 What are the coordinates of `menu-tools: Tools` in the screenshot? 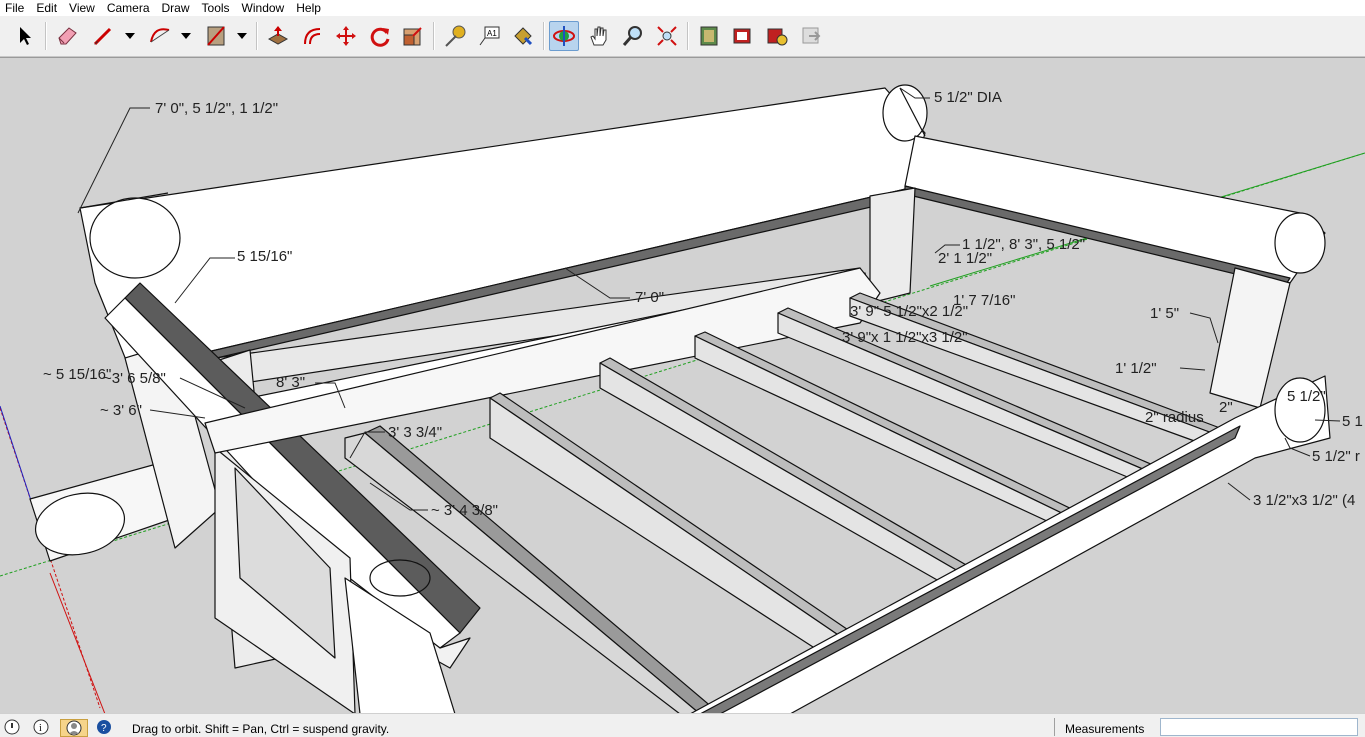 It's located at (216, 8).